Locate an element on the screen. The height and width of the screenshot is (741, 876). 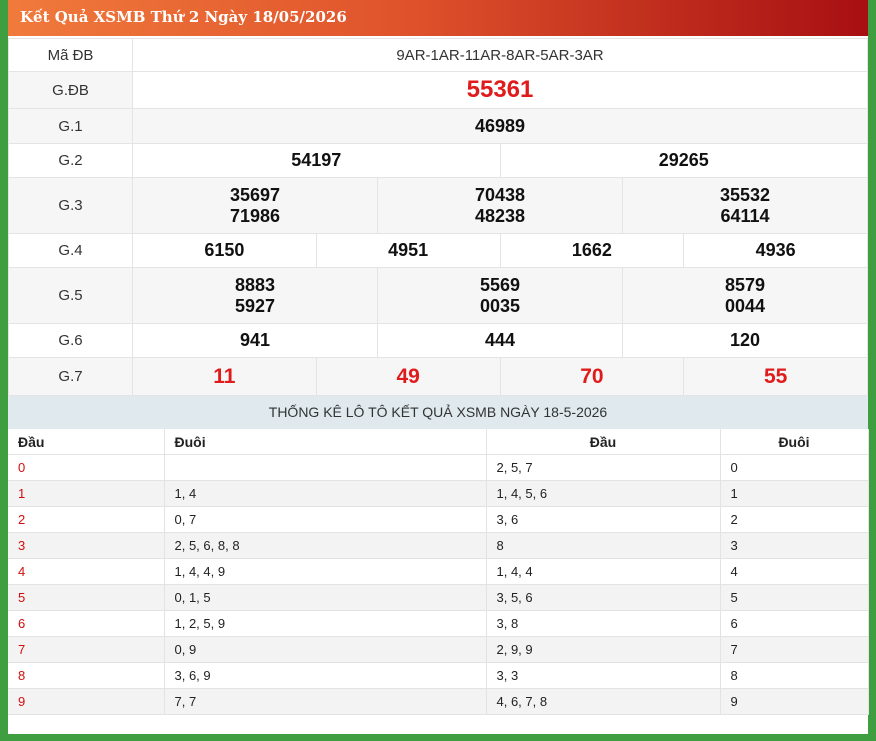
row-gdb: G.ĐB 55361 is located at coordinates (438, 90).